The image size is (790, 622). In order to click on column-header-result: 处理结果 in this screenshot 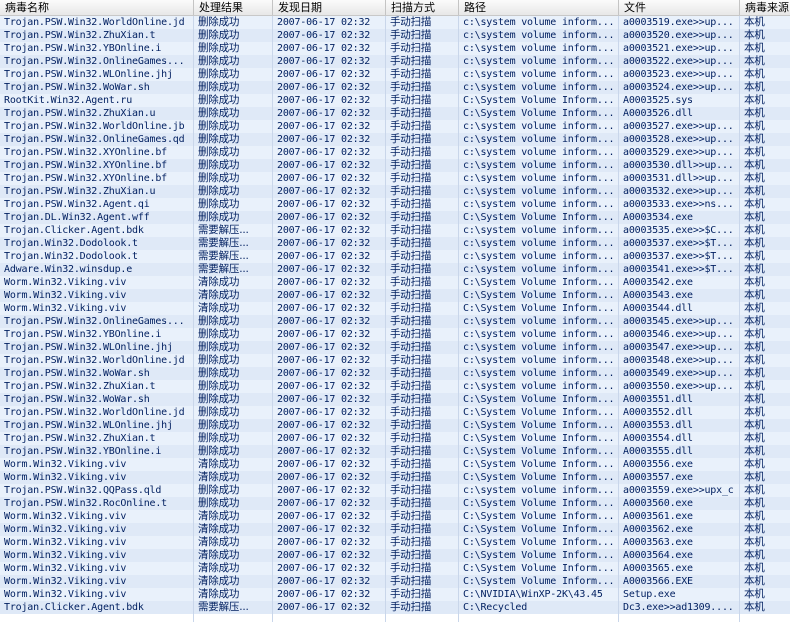, I will do `click(233, 7)`.